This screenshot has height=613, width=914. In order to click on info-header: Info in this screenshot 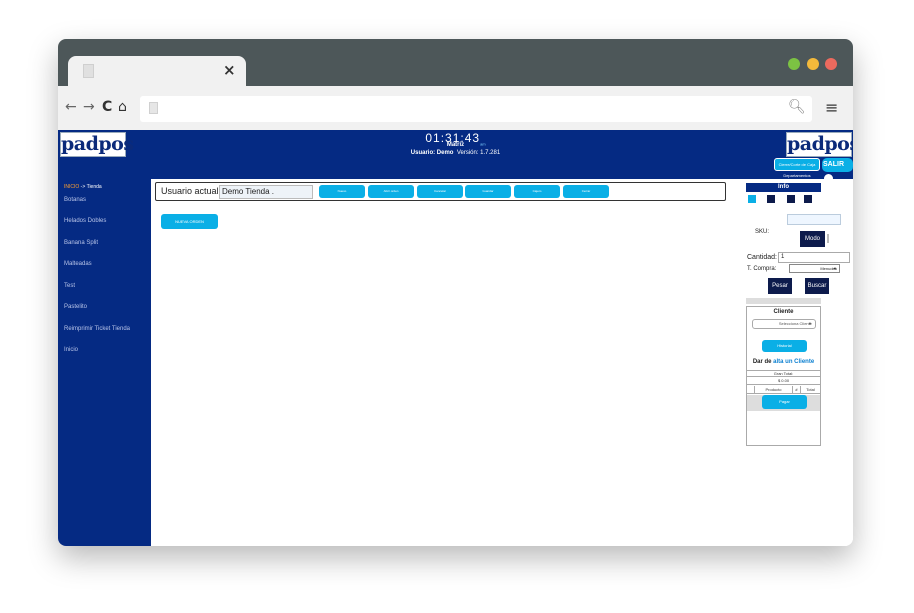, I will do `click(783, 187)`.